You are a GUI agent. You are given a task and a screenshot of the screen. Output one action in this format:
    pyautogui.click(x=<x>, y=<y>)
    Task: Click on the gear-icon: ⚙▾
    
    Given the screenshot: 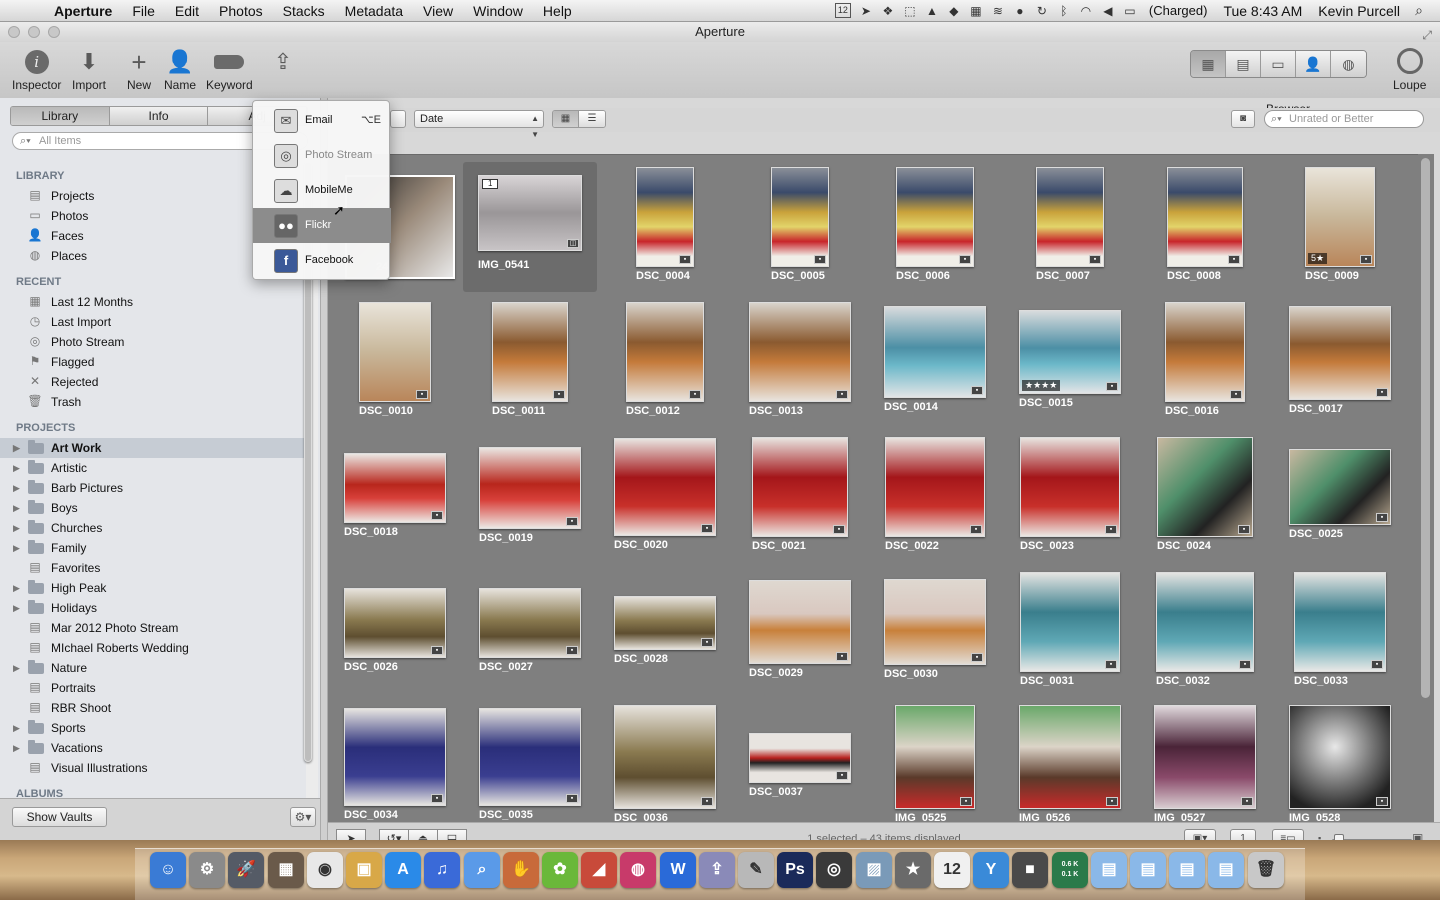 What is the action you would take?
    pyautogui.click(x=303, y=817)
    